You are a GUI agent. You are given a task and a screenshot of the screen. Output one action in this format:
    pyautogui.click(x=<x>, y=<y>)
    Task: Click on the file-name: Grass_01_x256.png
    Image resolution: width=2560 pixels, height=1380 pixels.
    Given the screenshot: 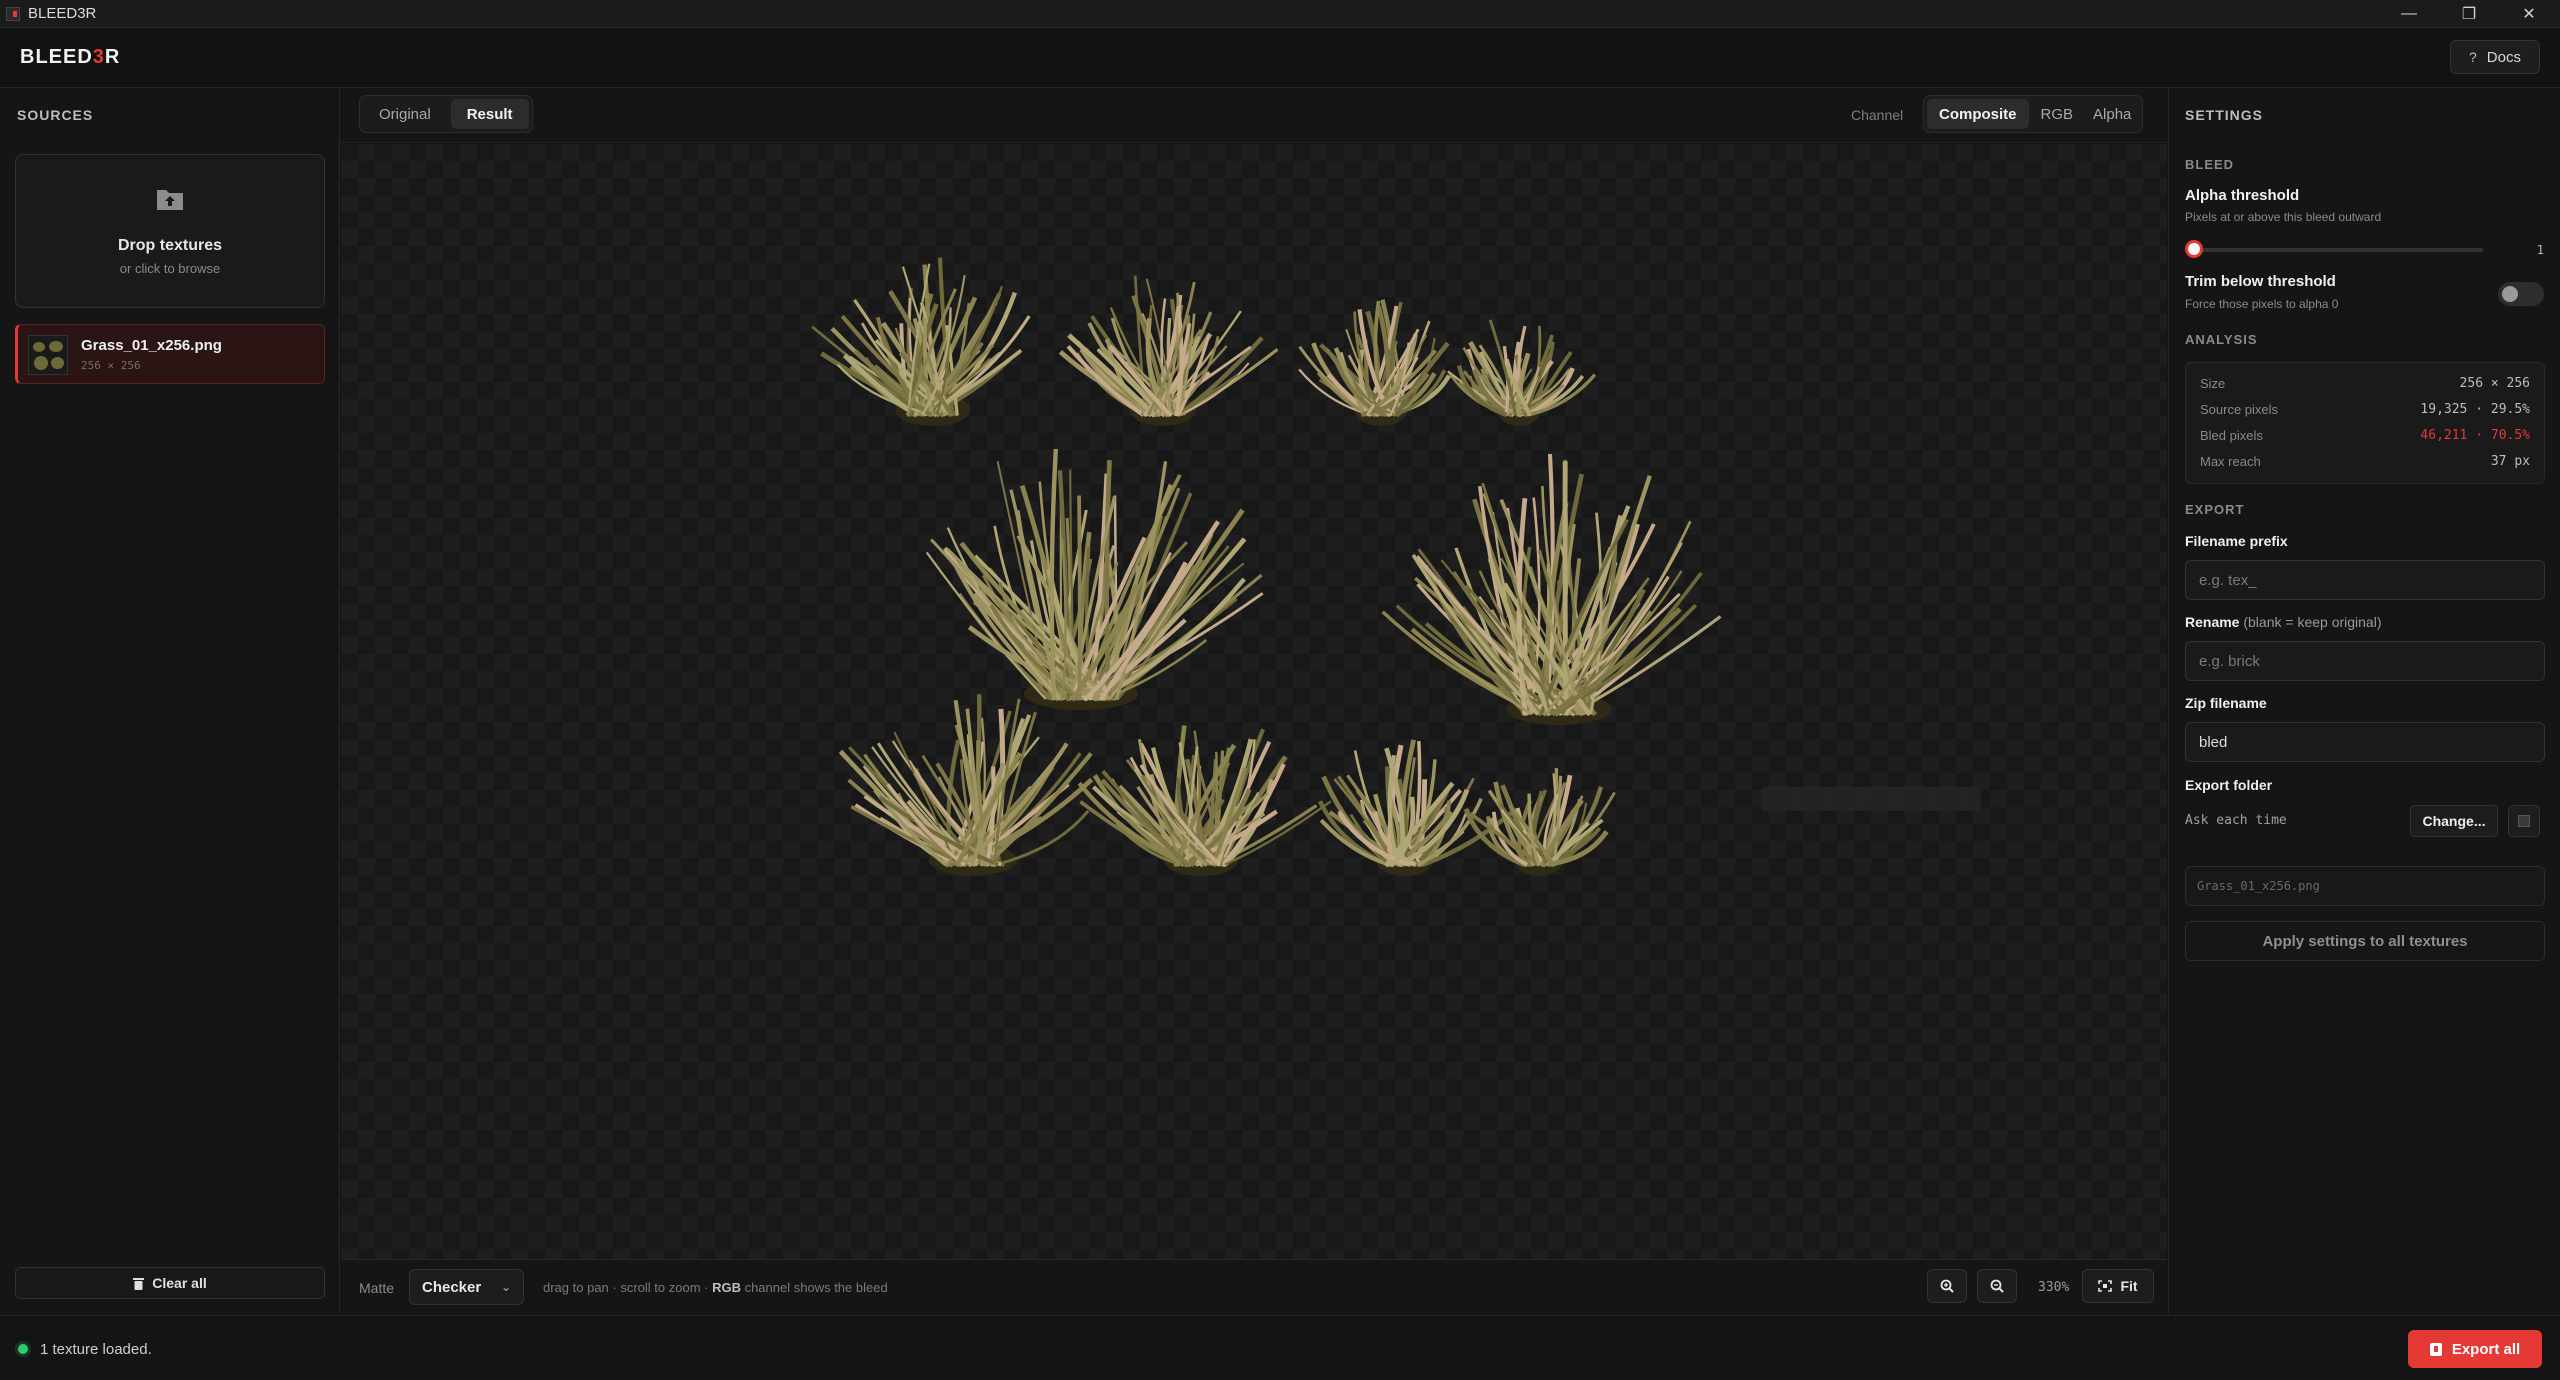 What is the action you would take?
    pyautogui.click(x=151, y=345)
    